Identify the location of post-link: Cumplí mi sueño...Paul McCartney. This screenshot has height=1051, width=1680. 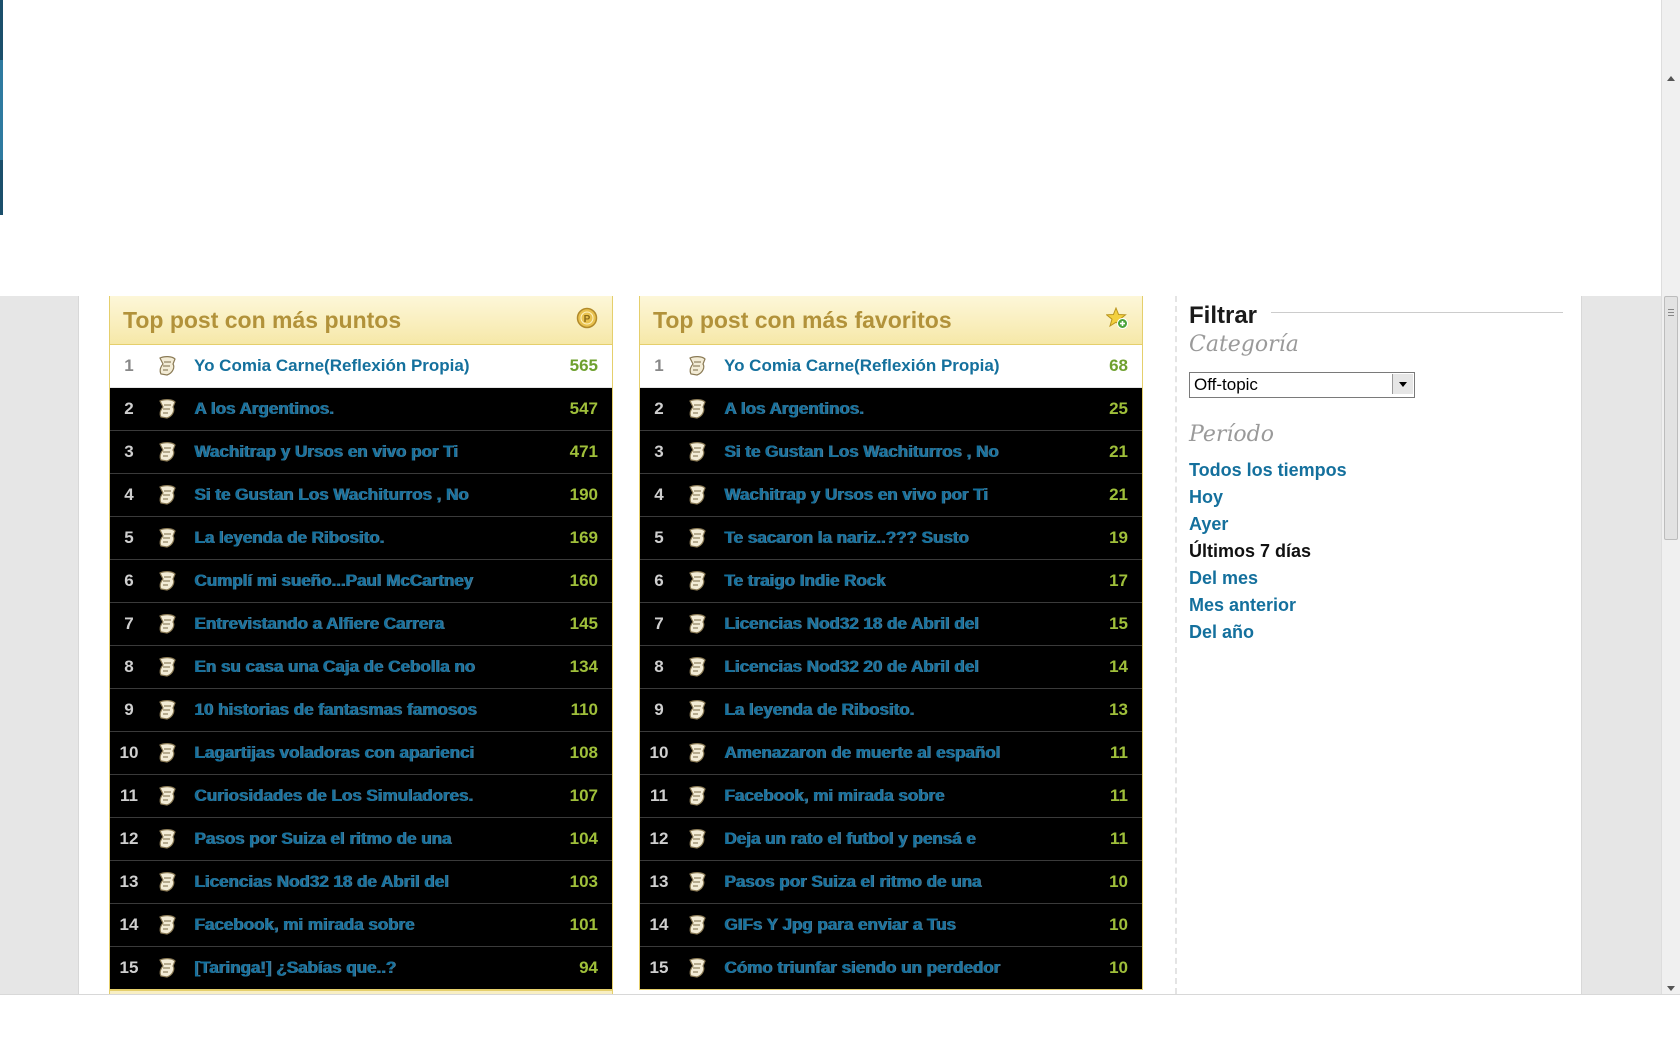
(374, 581).